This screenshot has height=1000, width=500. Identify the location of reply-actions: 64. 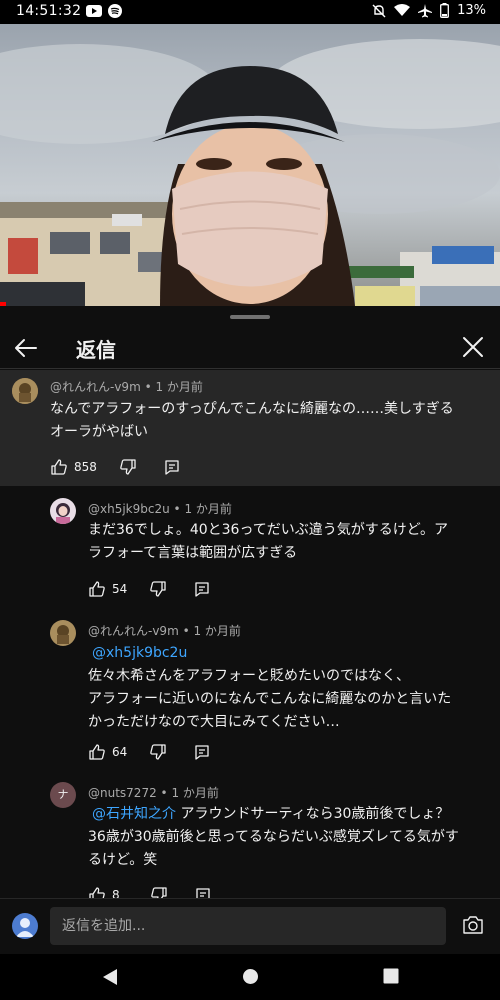
(149, 752).